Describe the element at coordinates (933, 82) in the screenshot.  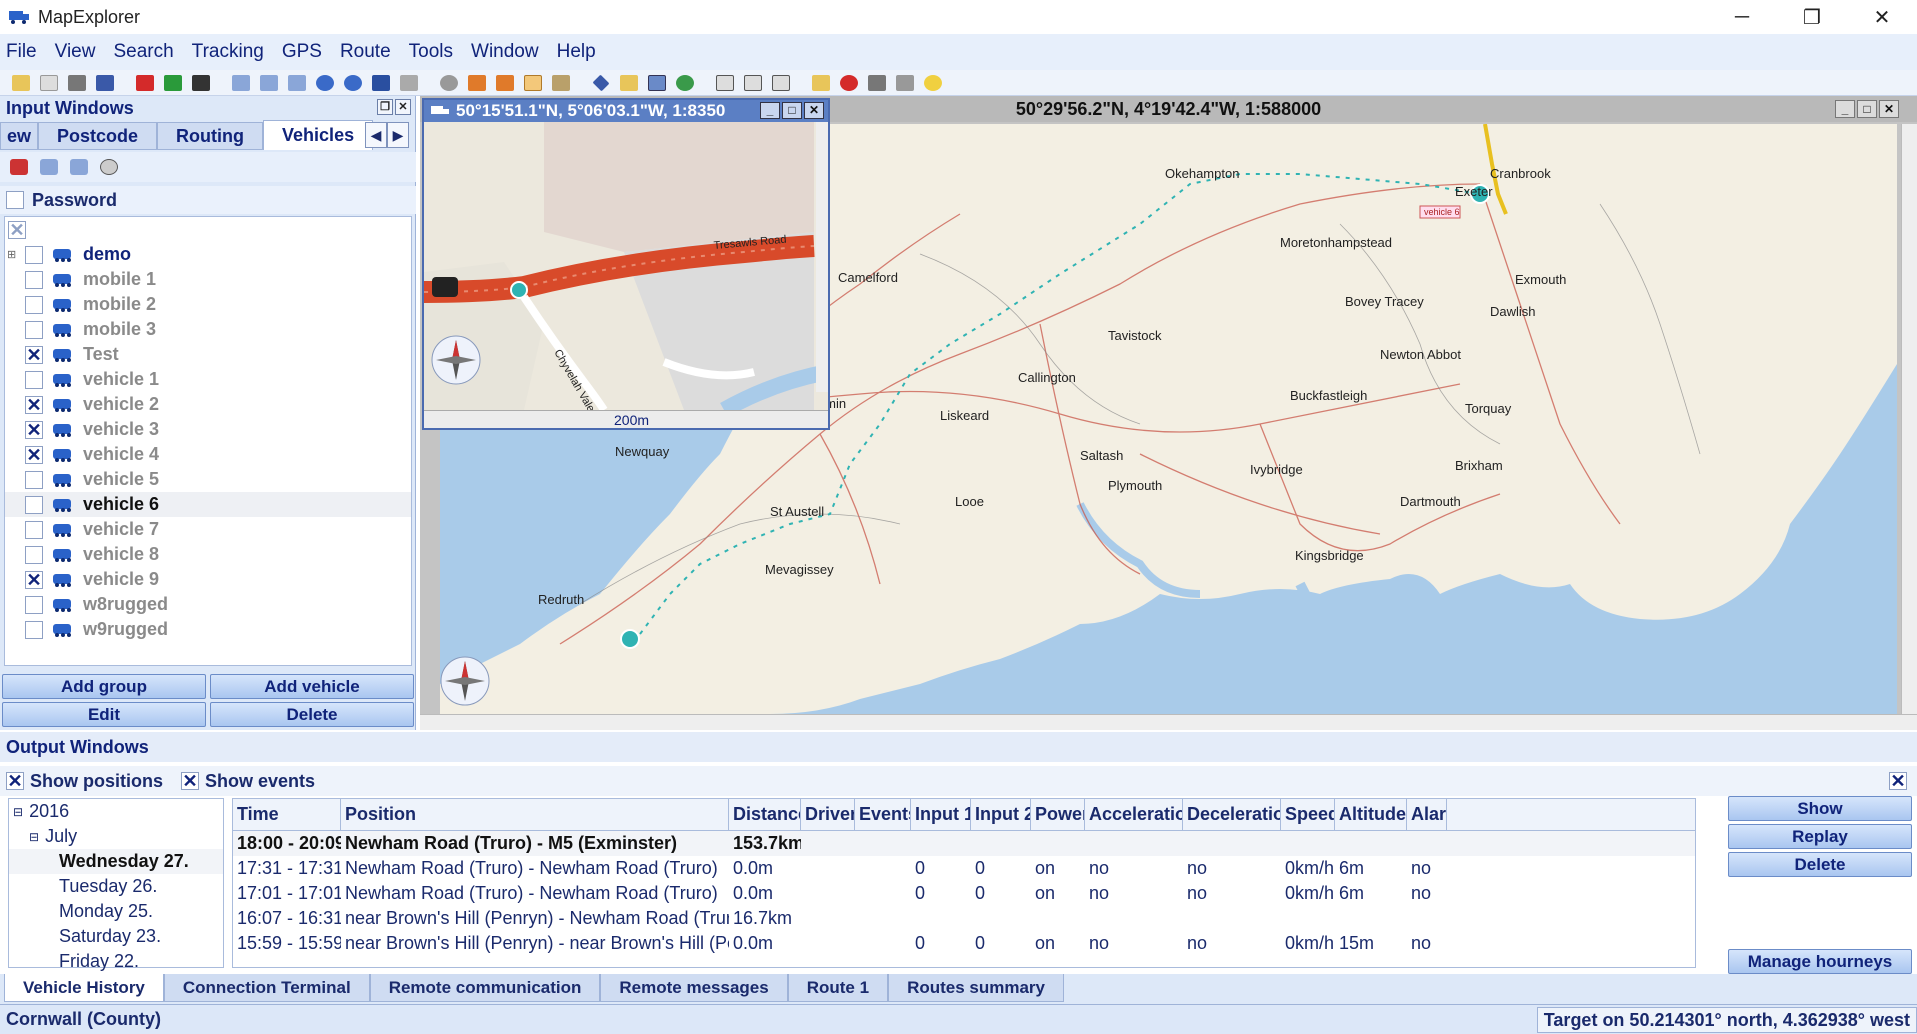
I see `lightbulb-icon` at that location.